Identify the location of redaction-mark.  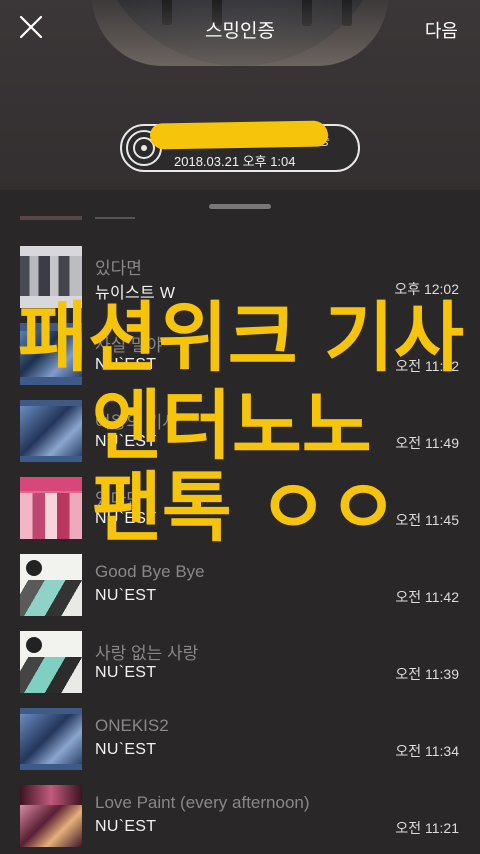
(239, 135).